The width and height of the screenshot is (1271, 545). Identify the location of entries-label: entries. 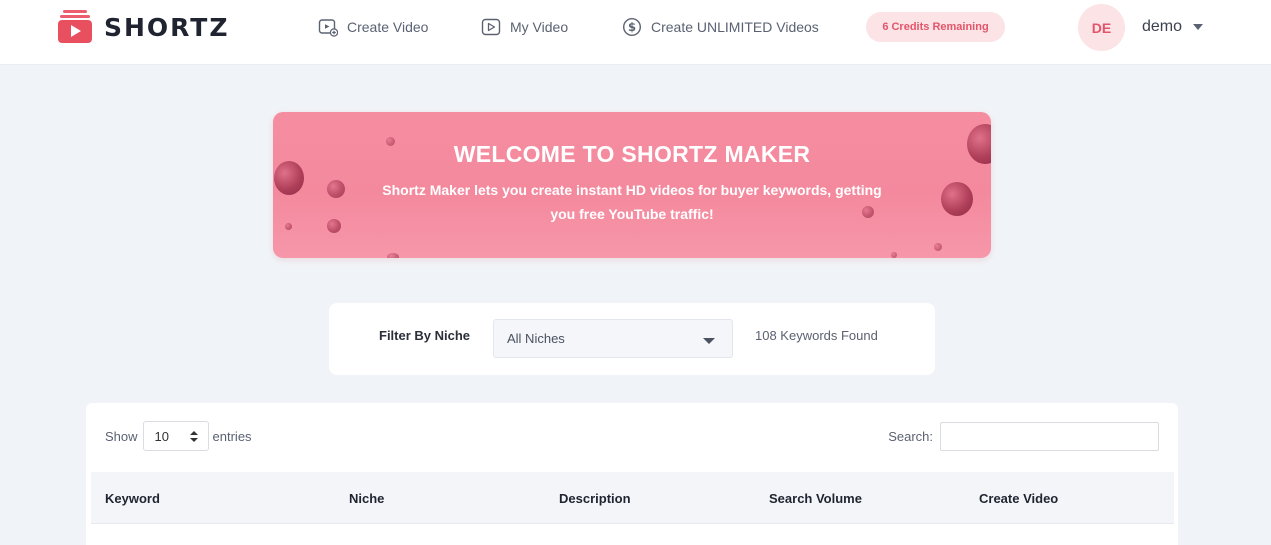
(232, 436).